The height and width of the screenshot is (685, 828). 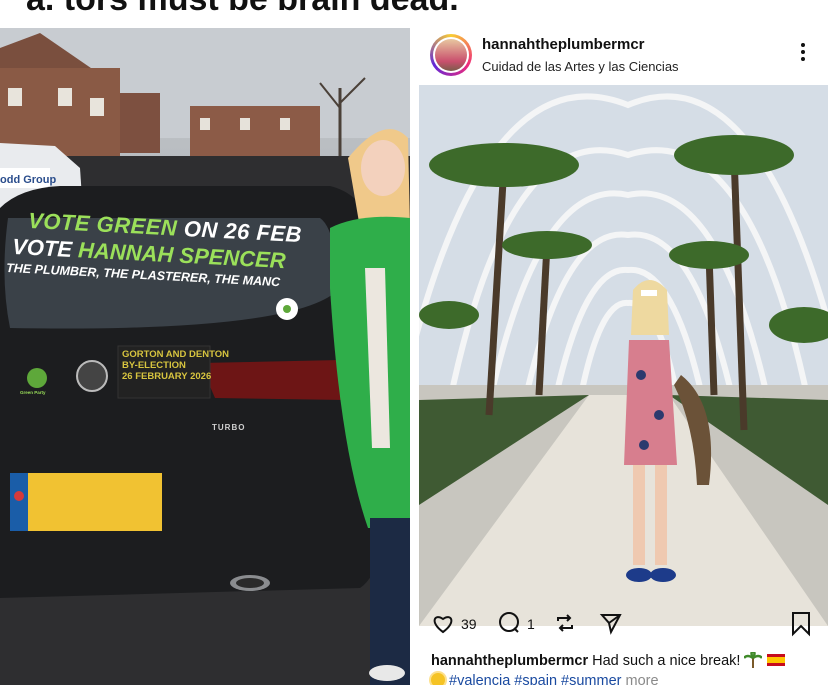 What do you see at coordinates (28, 180) in the screenshot?
I see `van-logo-text: odd Group` at bounding box center [28, 180].